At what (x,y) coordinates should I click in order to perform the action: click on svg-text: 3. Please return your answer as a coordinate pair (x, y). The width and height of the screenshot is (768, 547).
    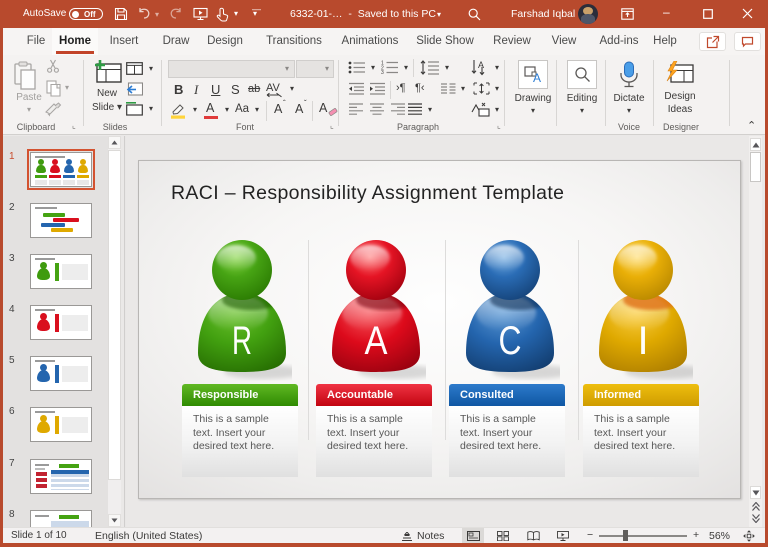
    Looking at the image, I should click on (382, 72).